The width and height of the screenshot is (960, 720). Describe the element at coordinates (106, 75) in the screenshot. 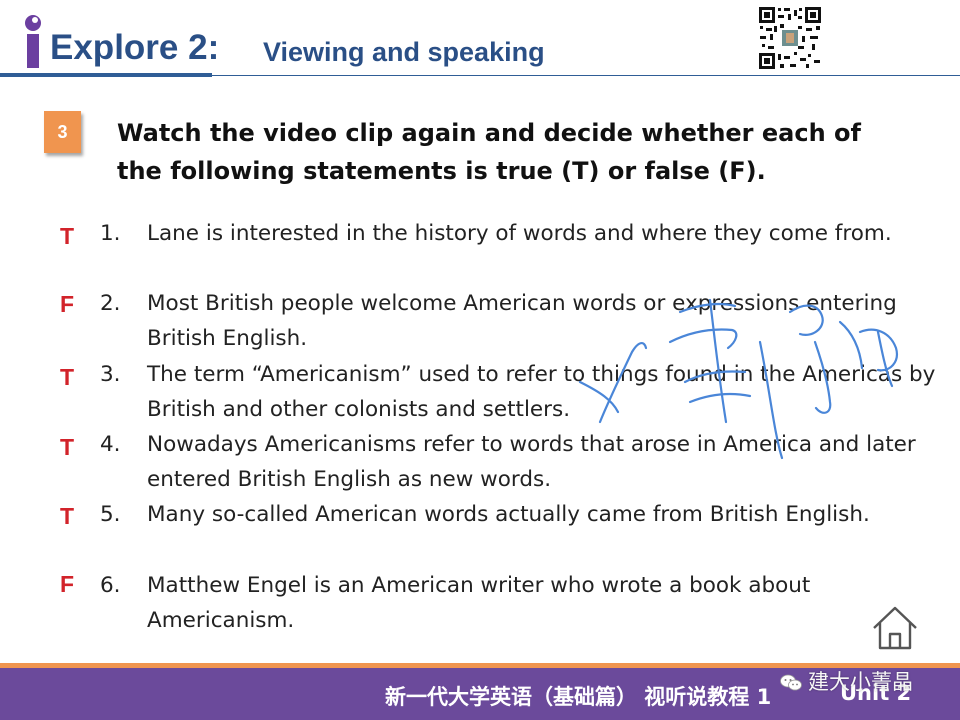

I see `title-underline` at that location.